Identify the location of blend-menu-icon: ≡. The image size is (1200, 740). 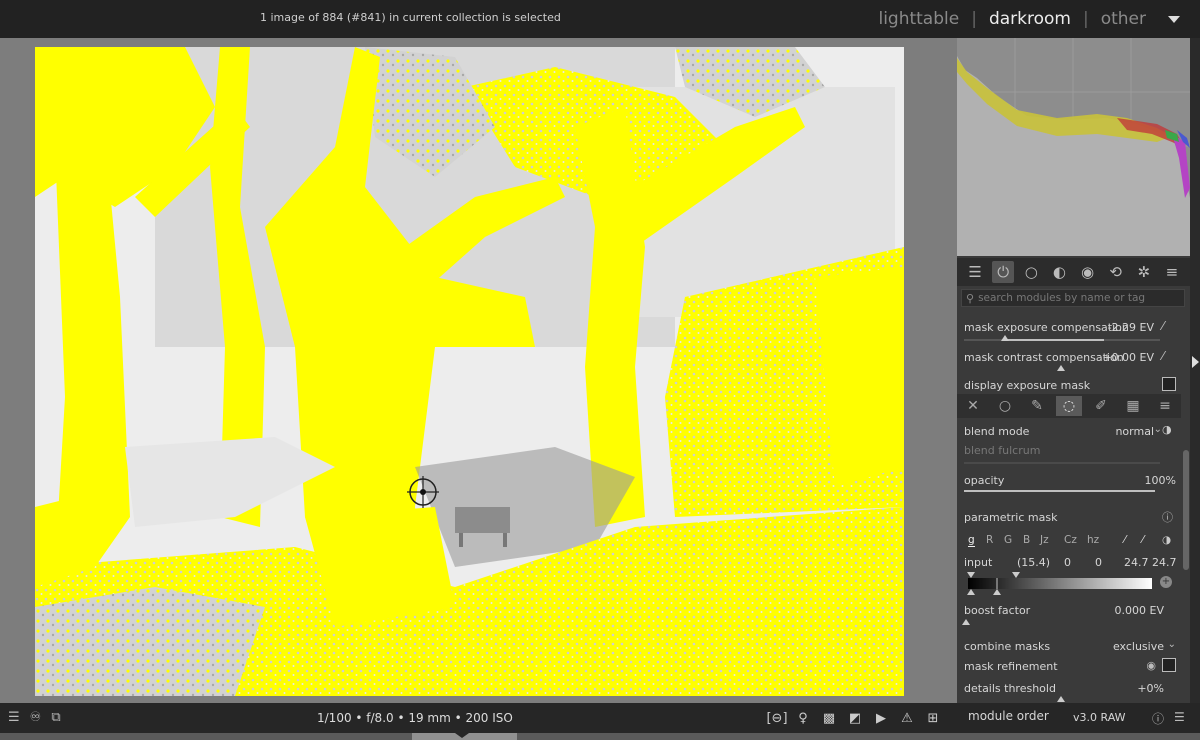
(1165, 406).